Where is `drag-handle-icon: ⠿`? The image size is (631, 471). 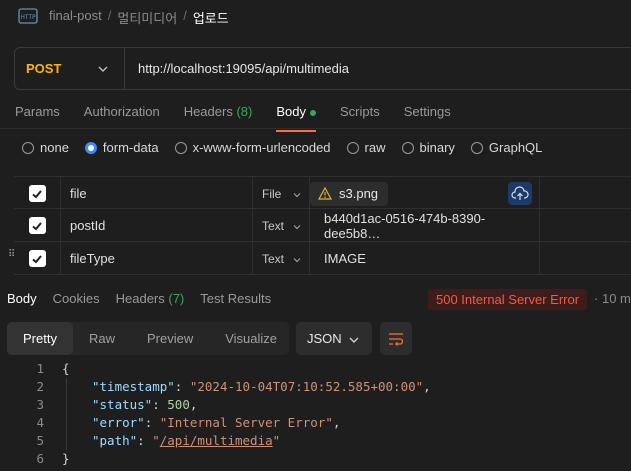
drag-handle-icon: ⠿ is located at coordinates (11, 255).